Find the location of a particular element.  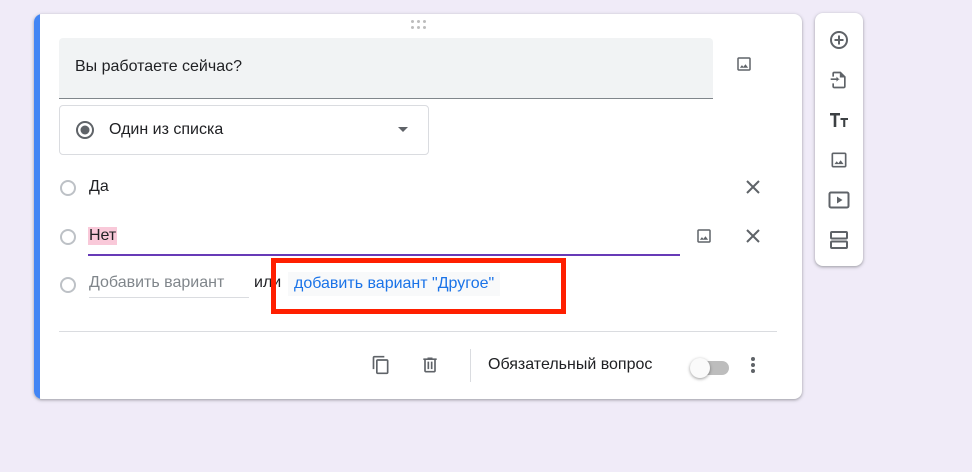

title-text-icon is located at coordinates (839, 120).